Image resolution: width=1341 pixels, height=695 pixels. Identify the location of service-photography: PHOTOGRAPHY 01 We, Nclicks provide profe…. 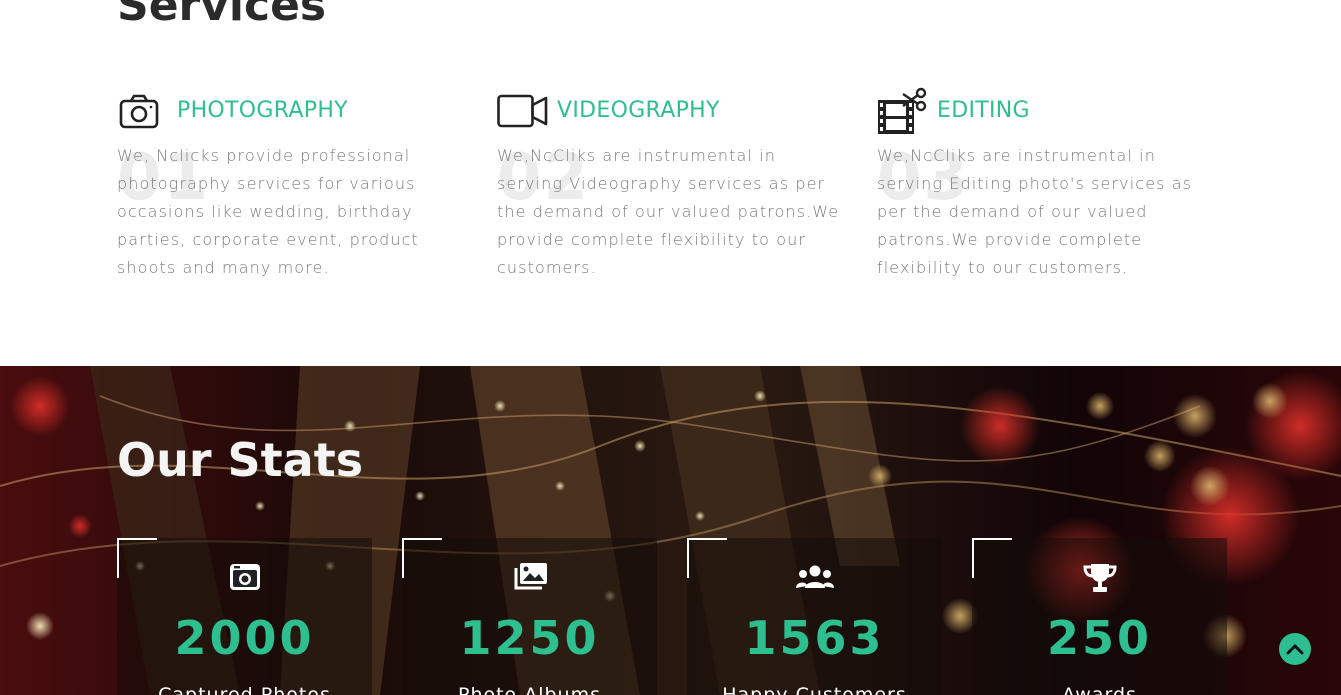
(289, 185).